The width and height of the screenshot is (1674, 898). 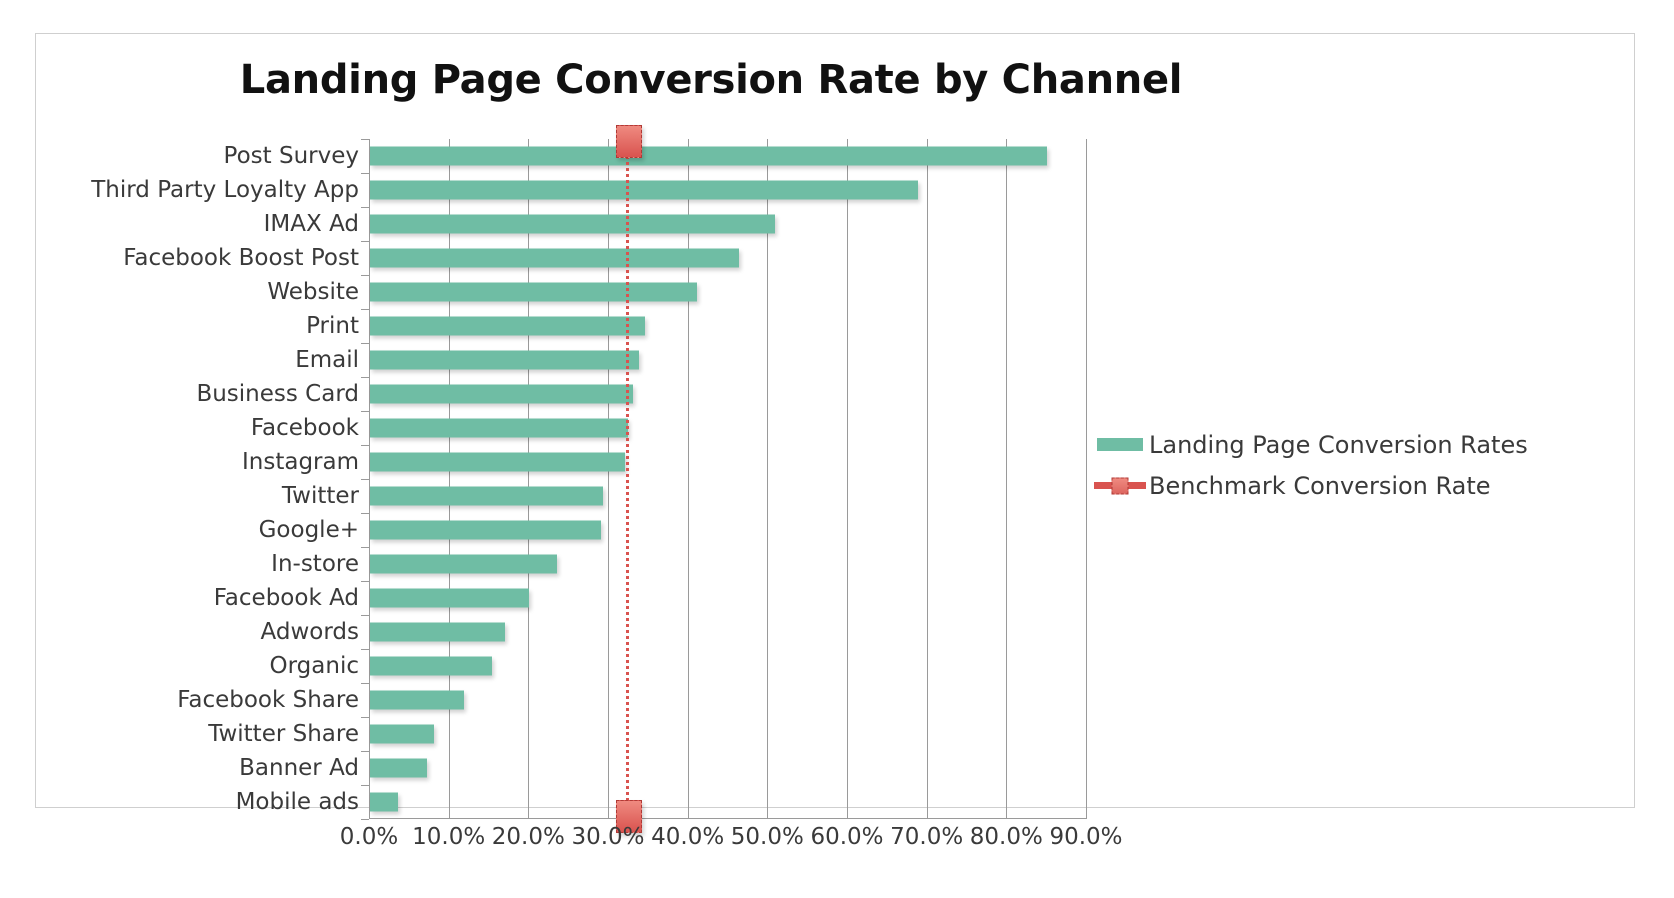 I want to click on y-axis-label: Third Party Loyalty App, so click(x=225, y=190).